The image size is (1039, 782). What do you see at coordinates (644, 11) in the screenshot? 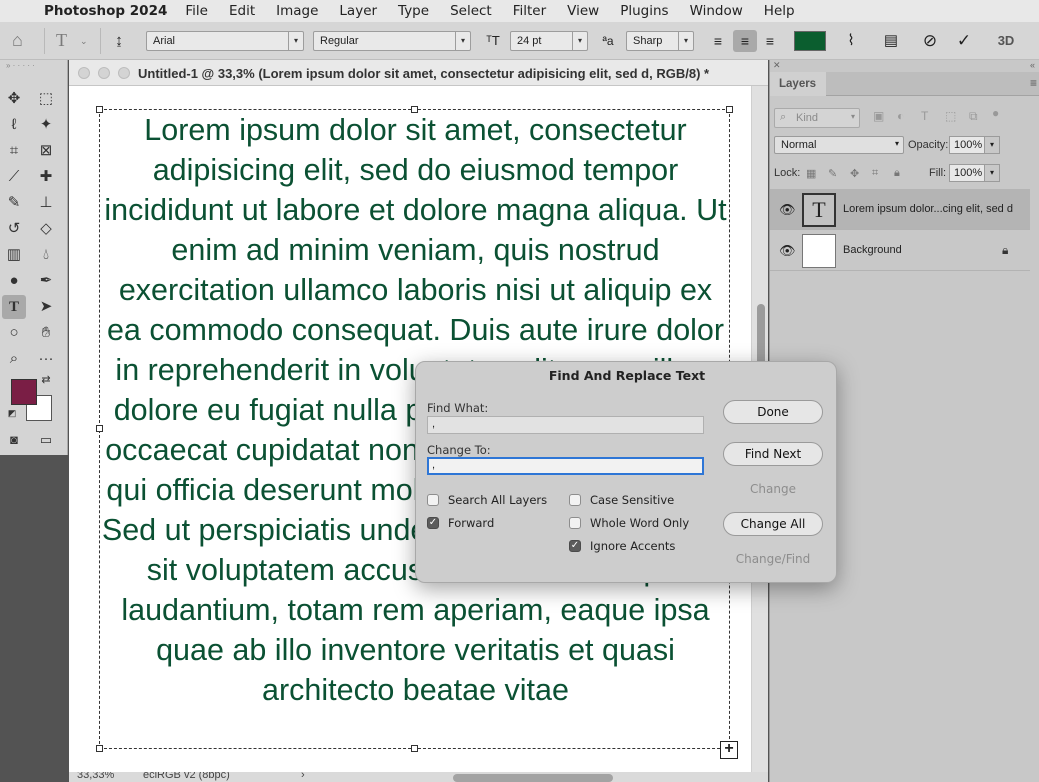
I see `menu-plugins: Plugins` at bounding box center [644, 11].